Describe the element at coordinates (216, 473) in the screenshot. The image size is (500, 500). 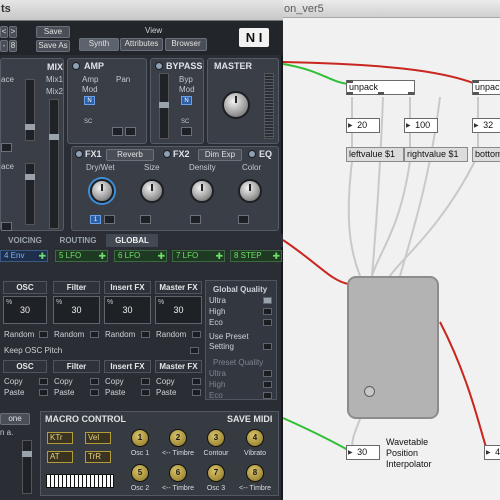
I see `macro-knob-7: 7` at that location.